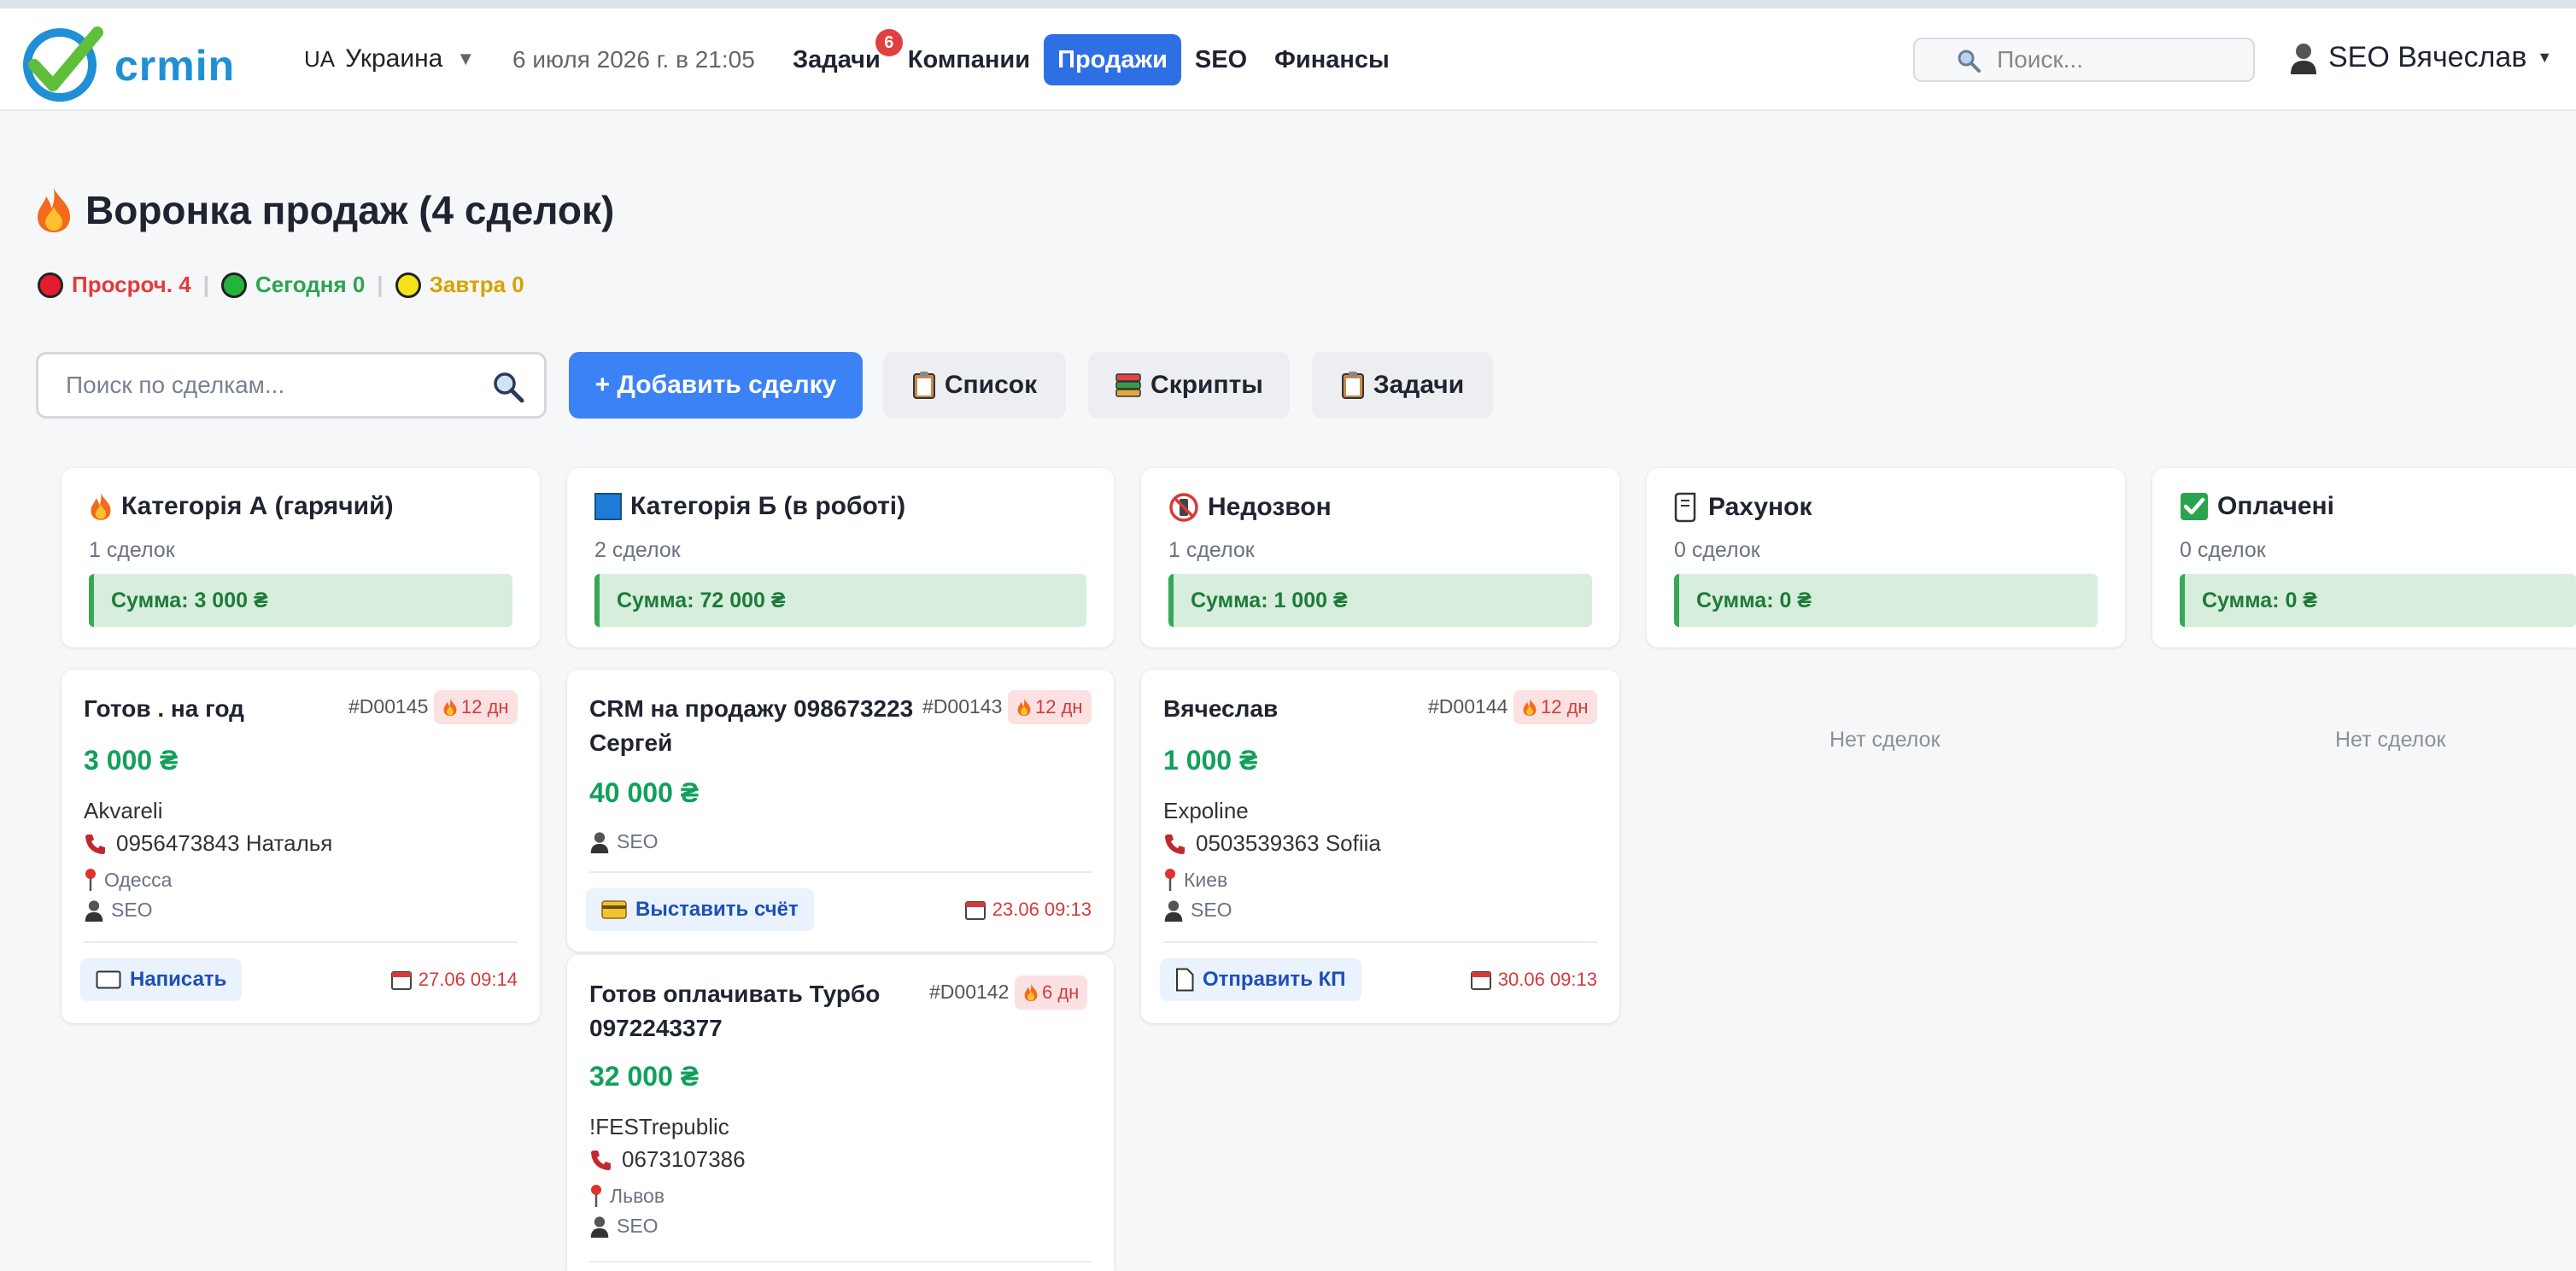 The image size is (2576, 1271). Describe the element at coordinates (1685, 507) in the screenshot. I see `scroll-icon` at that location.